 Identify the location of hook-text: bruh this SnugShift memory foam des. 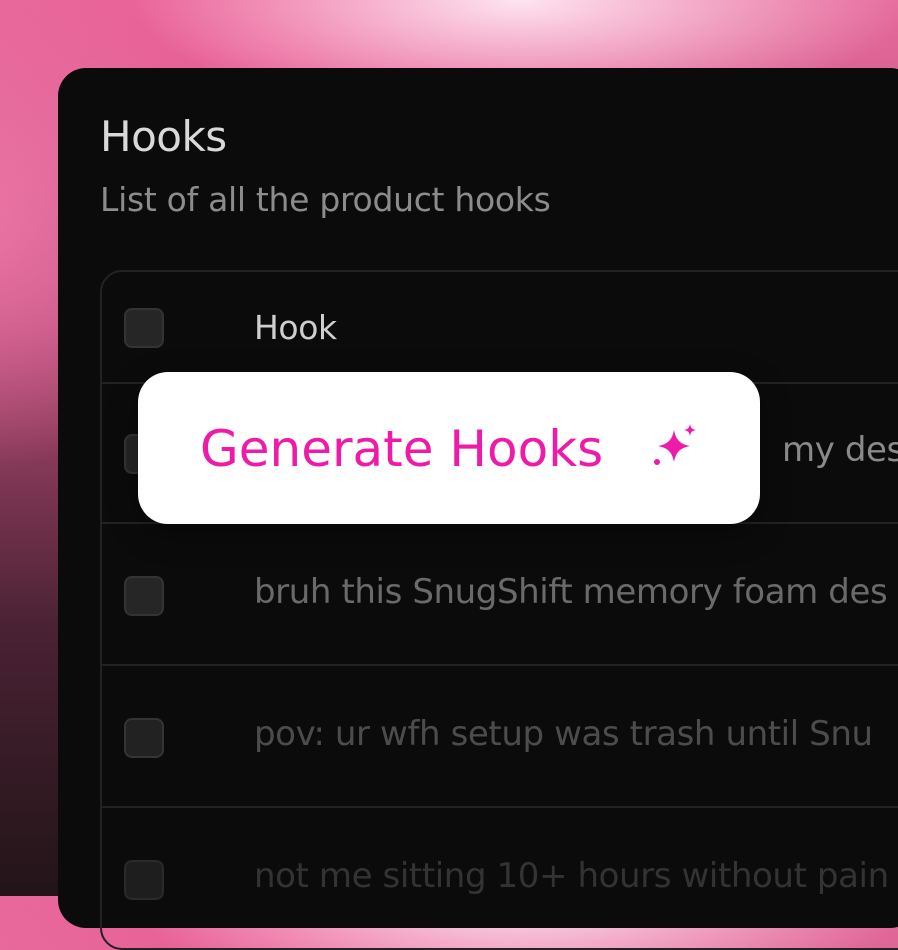
(571, 592).